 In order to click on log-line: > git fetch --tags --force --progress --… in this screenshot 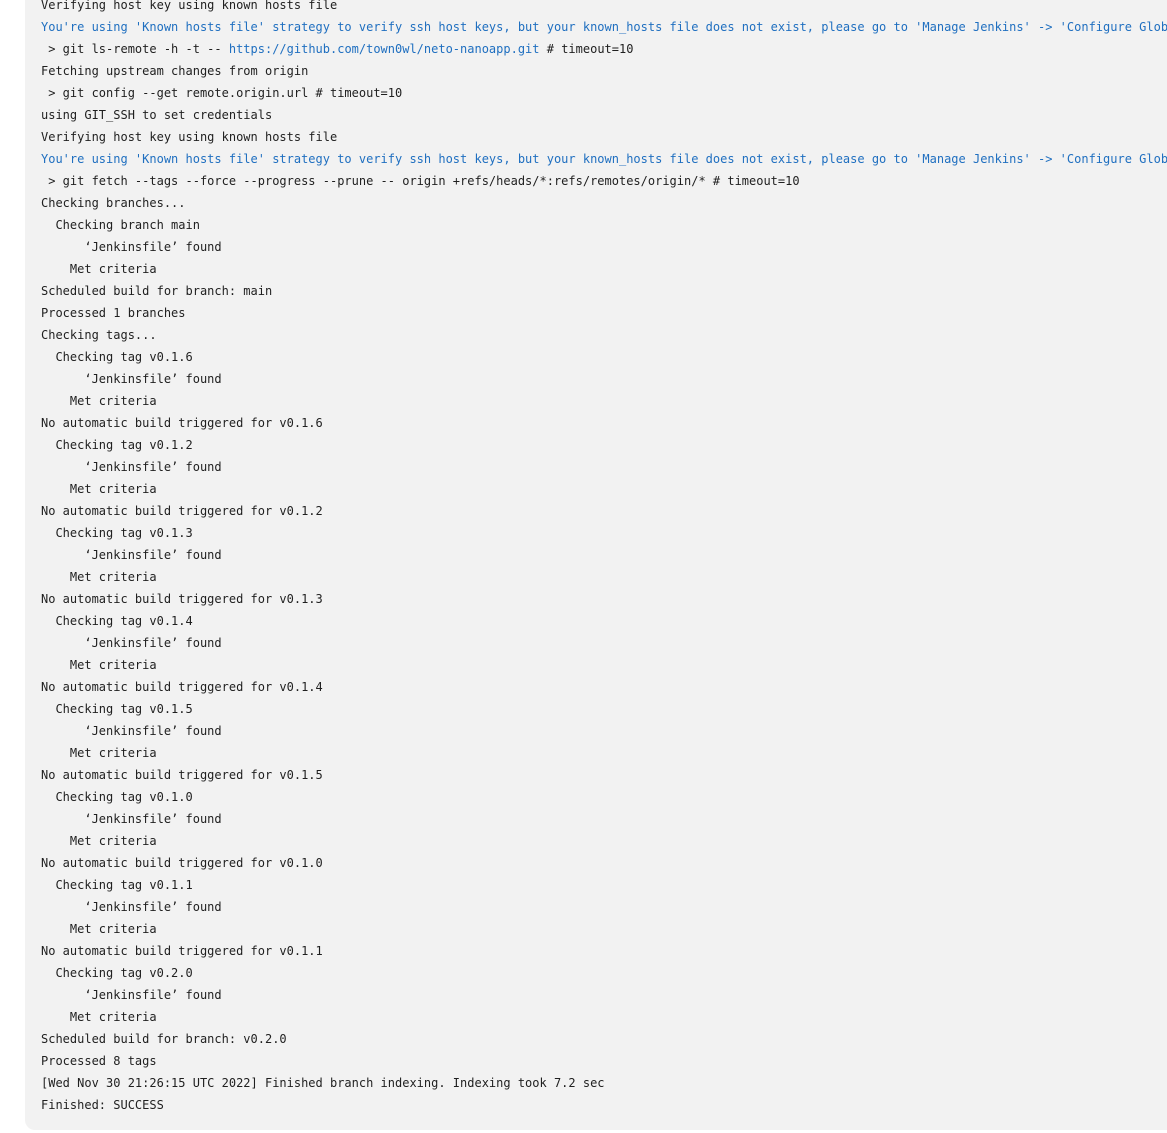, I will do `click(420, 181)`.